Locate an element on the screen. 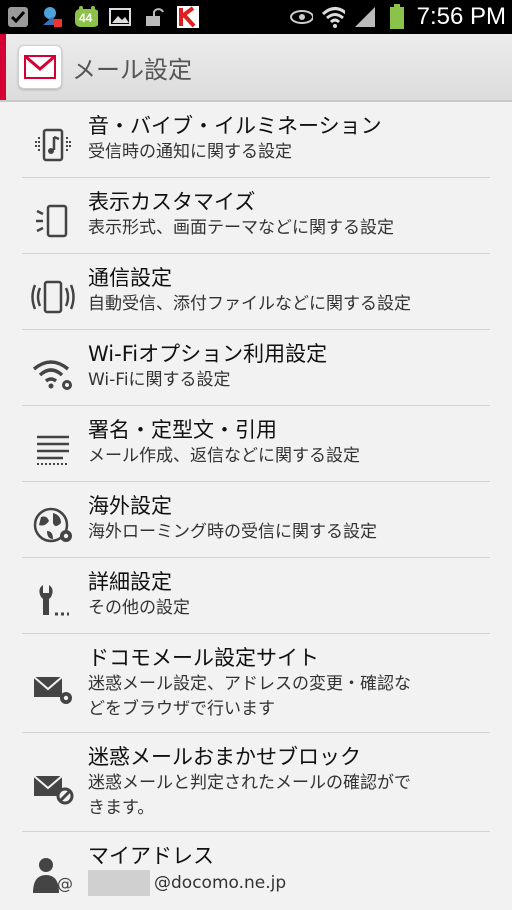 This screenshot has height=910, width=512. android-badge-text: 44 is located at coordinates (86, 18).